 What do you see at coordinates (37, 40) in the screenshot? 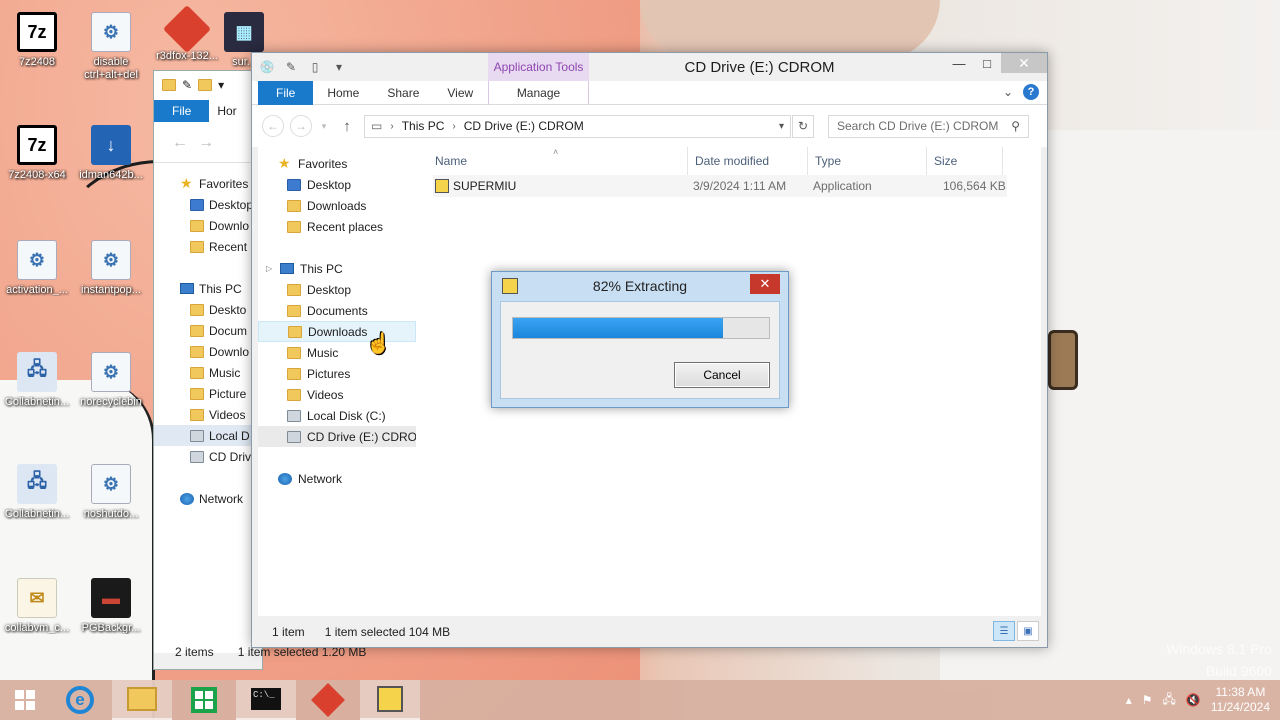
I see `desktop-icon-7z2408: 7z 7z2408` at bounding box center [37, 40].